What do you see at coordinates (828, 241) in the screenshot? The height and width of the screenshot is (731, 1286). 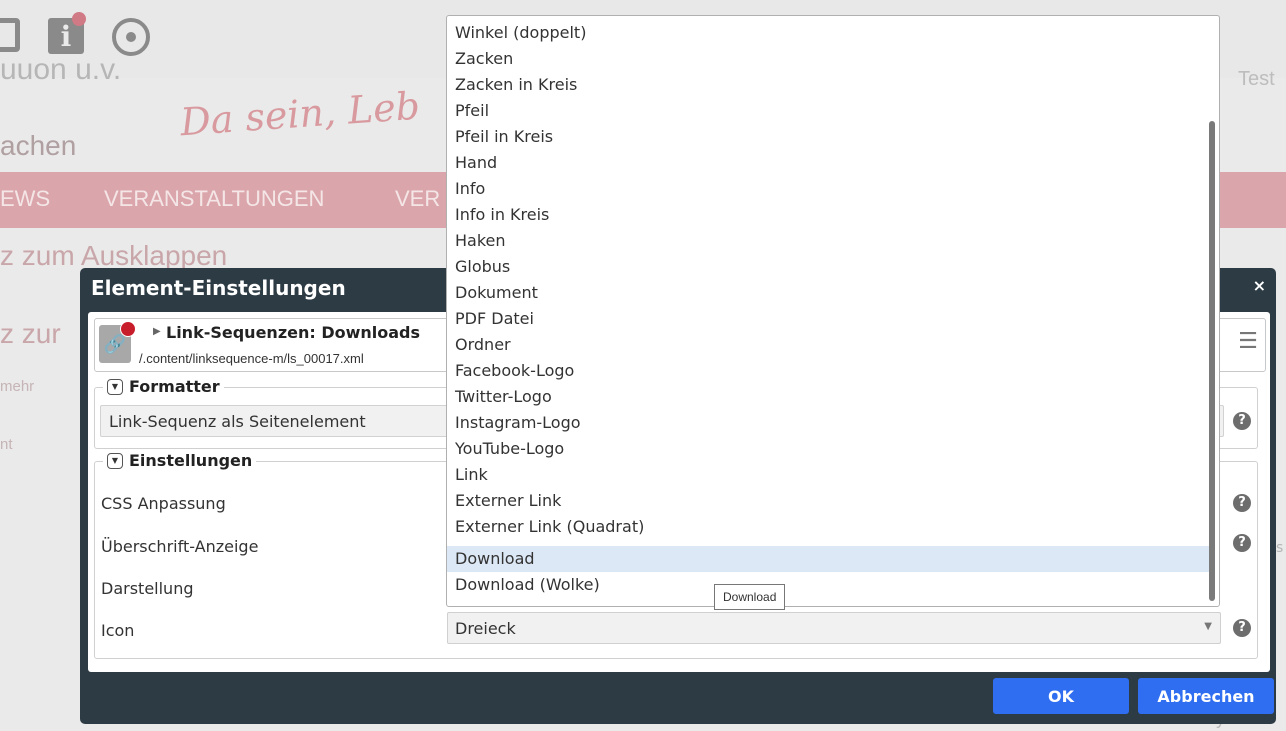 I see `dropdown-option: Haken` at bounding box center [828, 241].